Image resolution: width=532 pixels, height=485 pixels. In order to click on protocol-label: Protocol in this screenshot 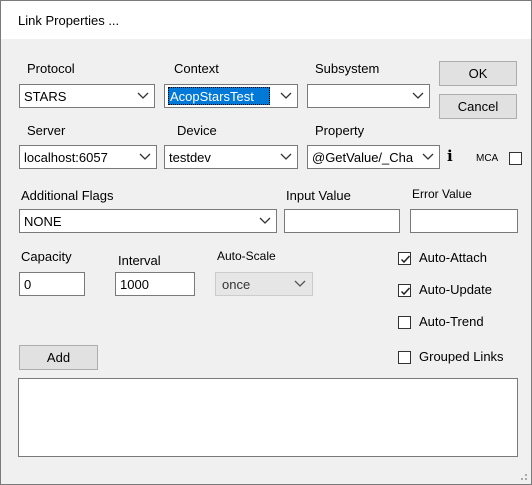, I will do `click(51, 68)`.